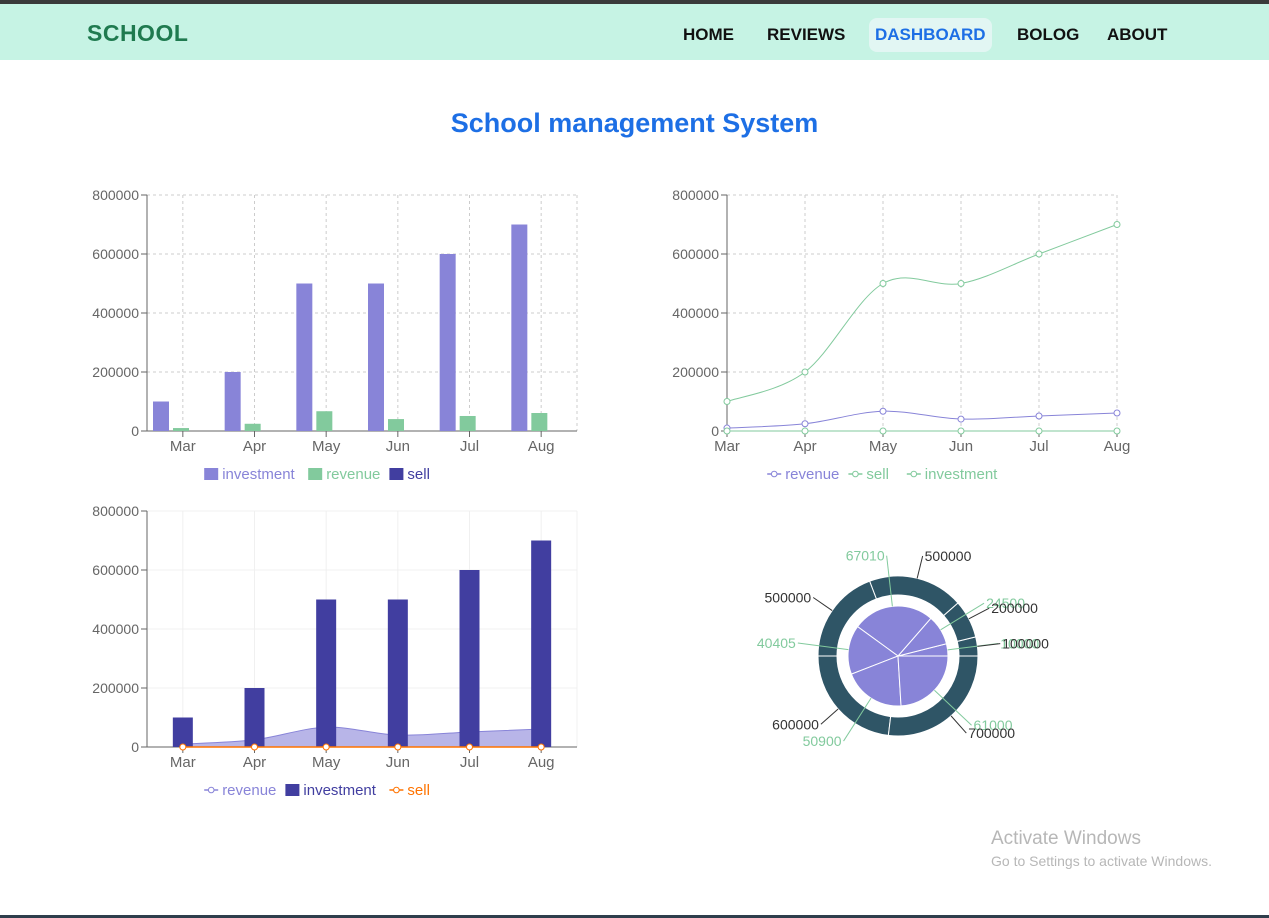 This screenshot has width=1269, height=918. I want to click on pie-label: 50900, so click(822, 741).